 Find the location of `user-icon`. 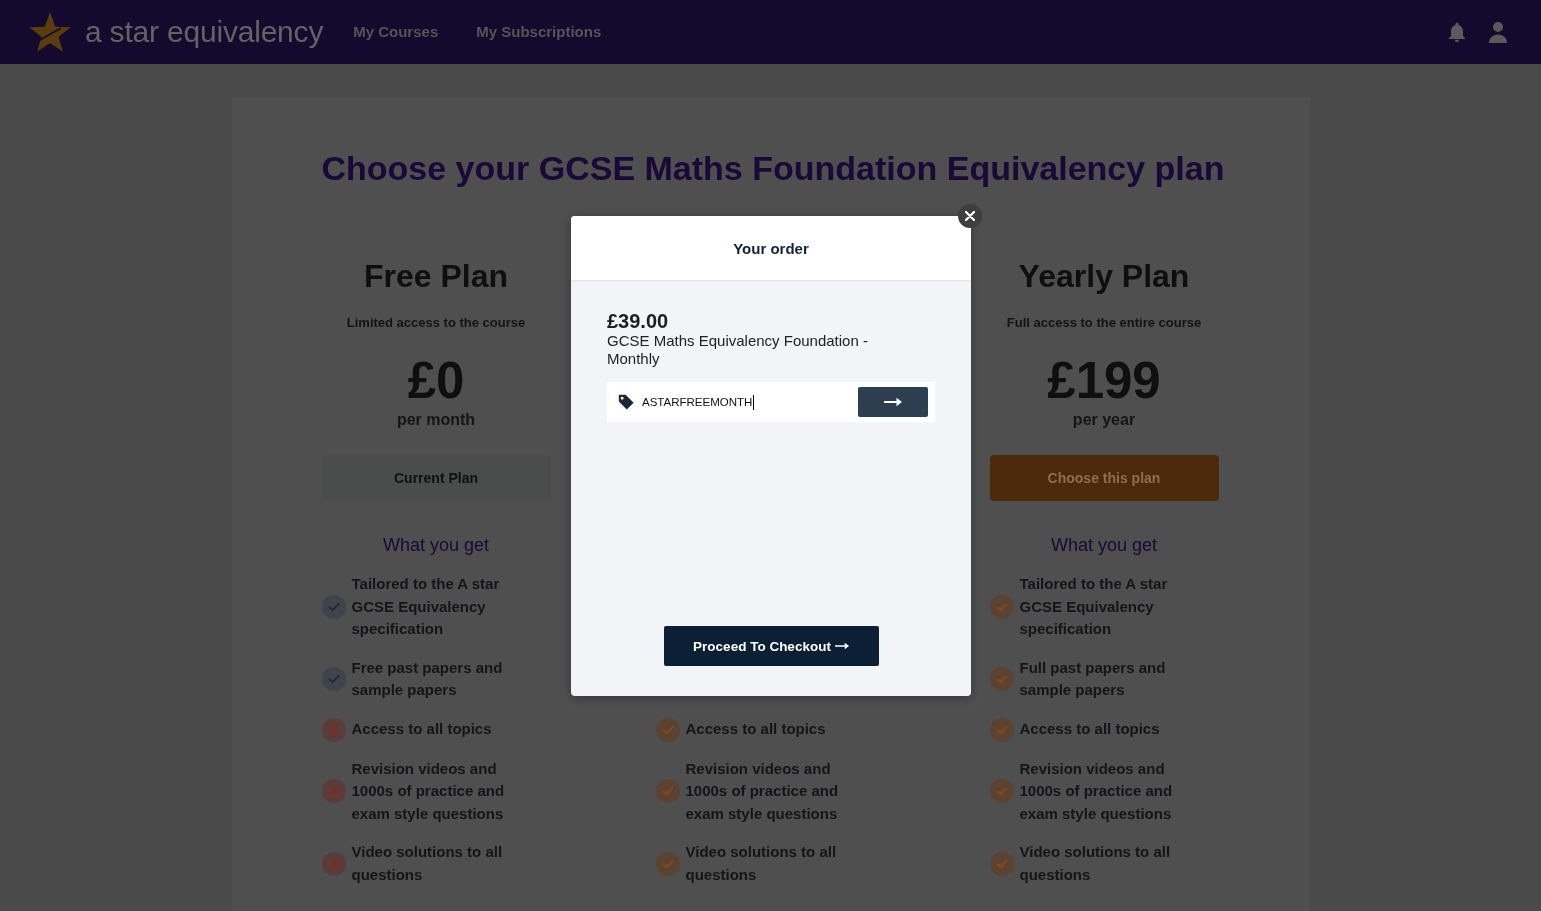

user-icon is located at coordinates (1498, 32).